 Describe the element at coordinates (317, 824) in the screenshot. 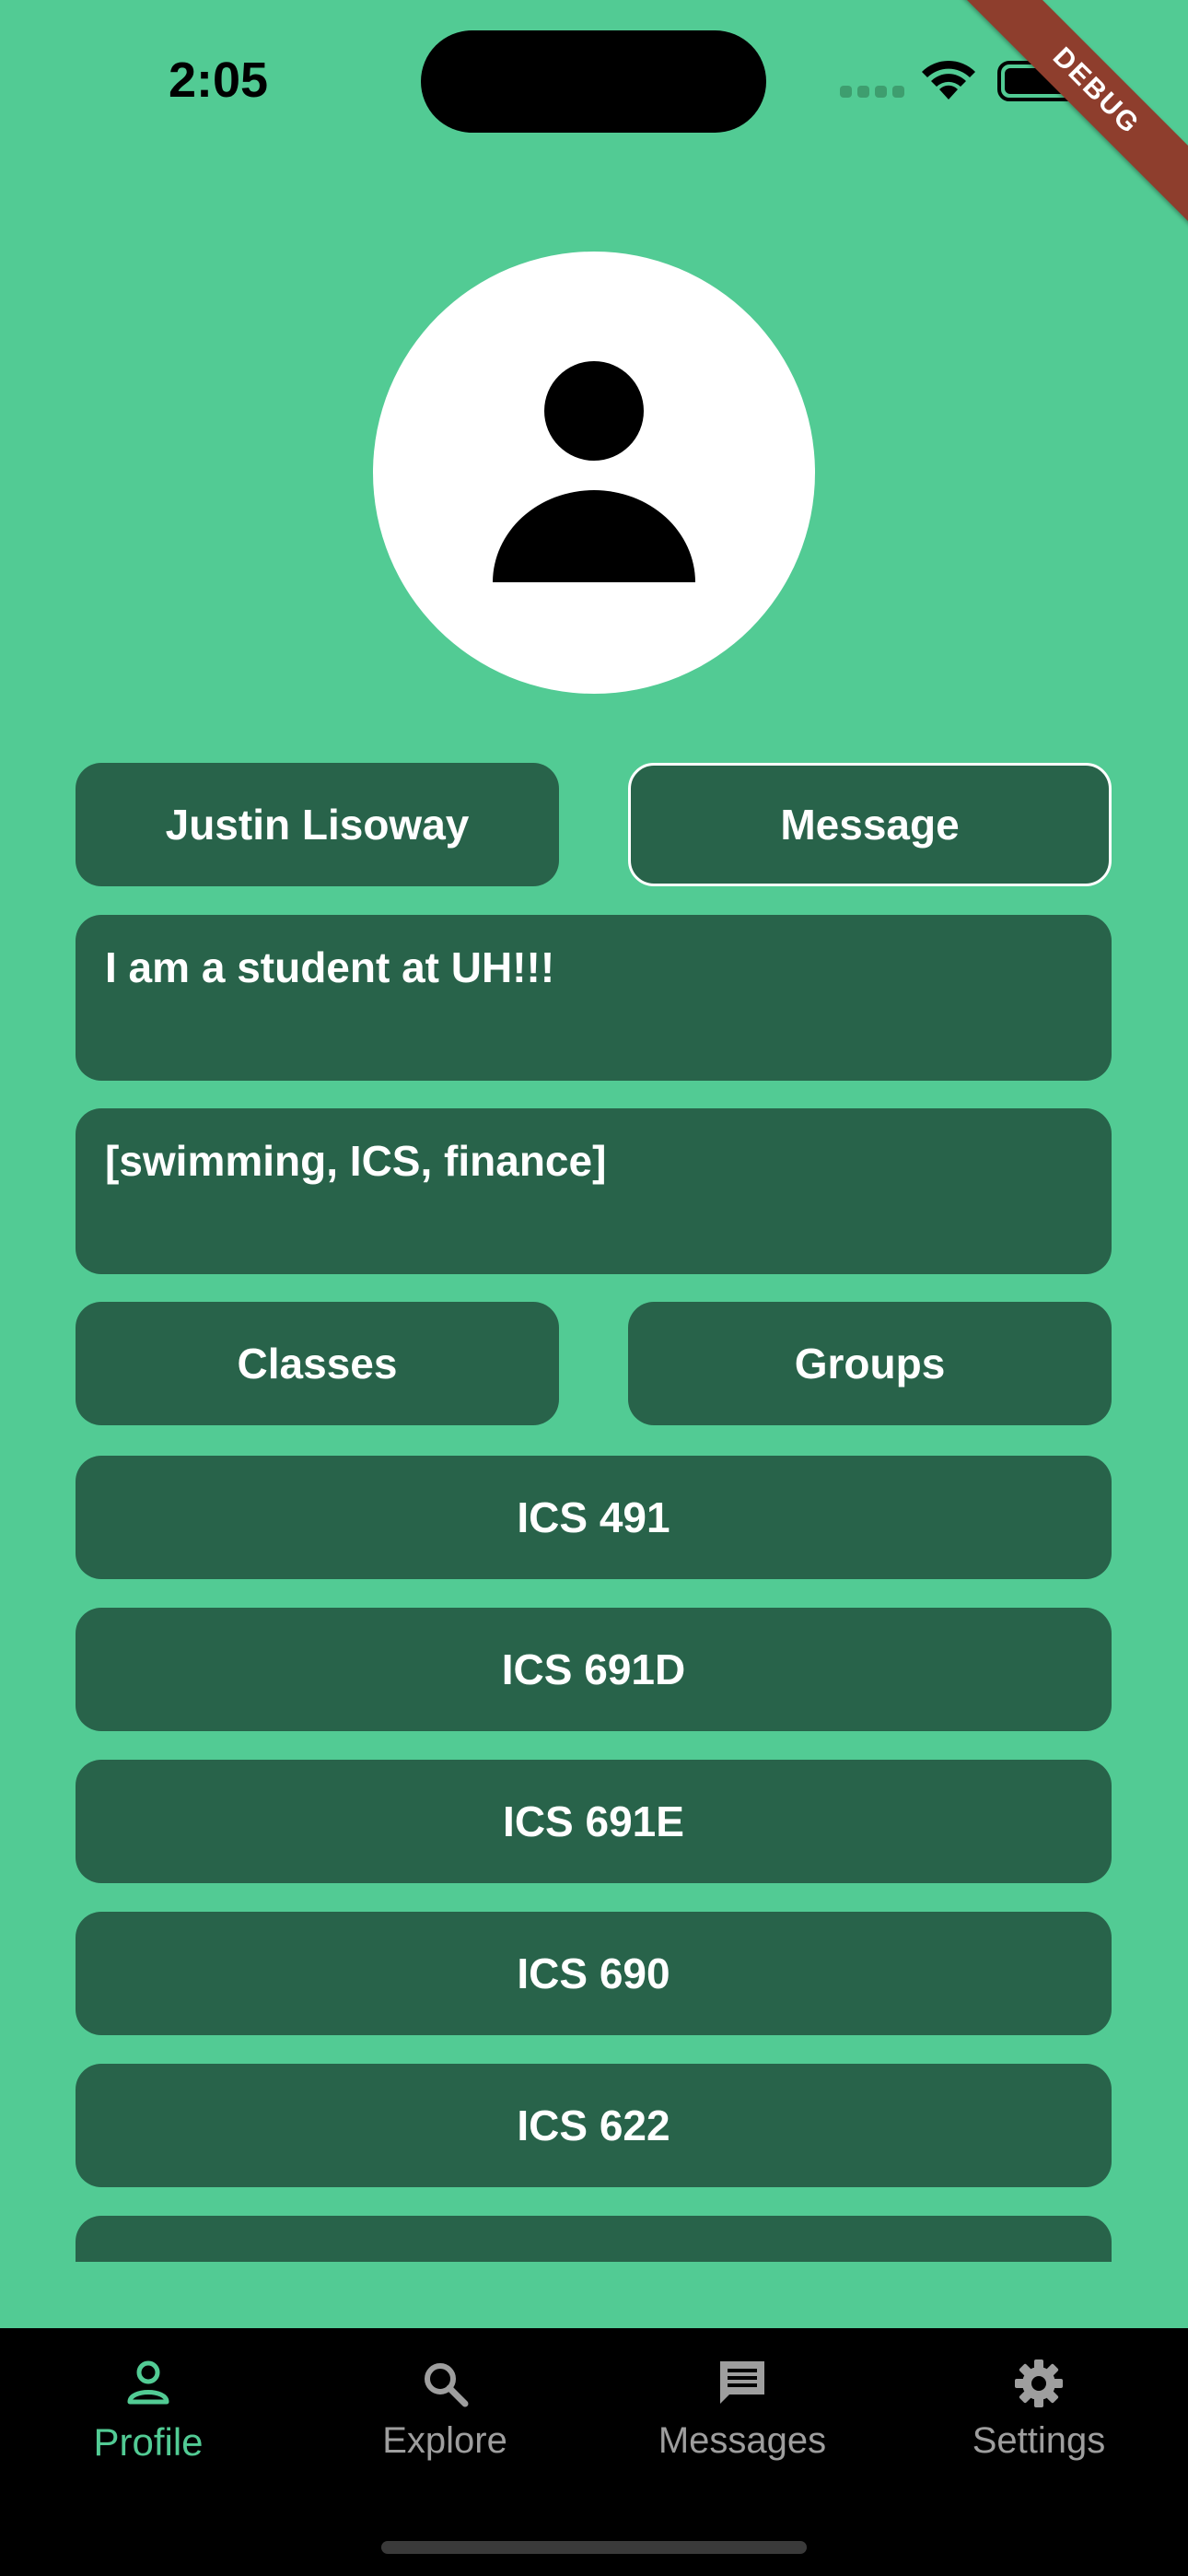

I see `profile-name-button: Justin Lisoway` at that location.